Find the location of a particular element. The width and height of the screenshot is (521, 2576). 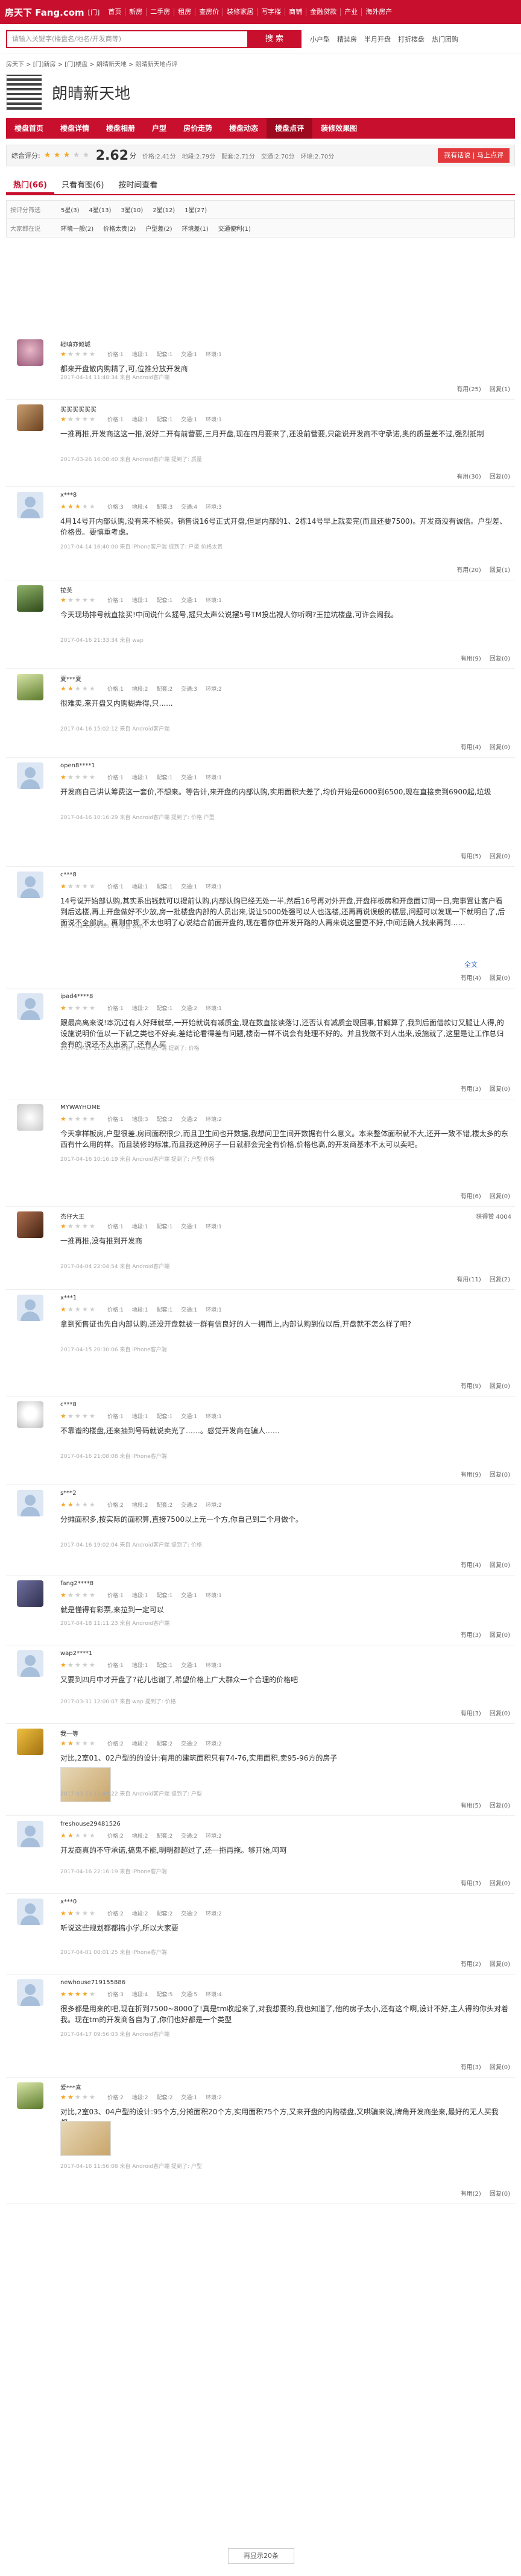

reviewer-name: MYWAYHOME is located at coordinates (81, 1107).